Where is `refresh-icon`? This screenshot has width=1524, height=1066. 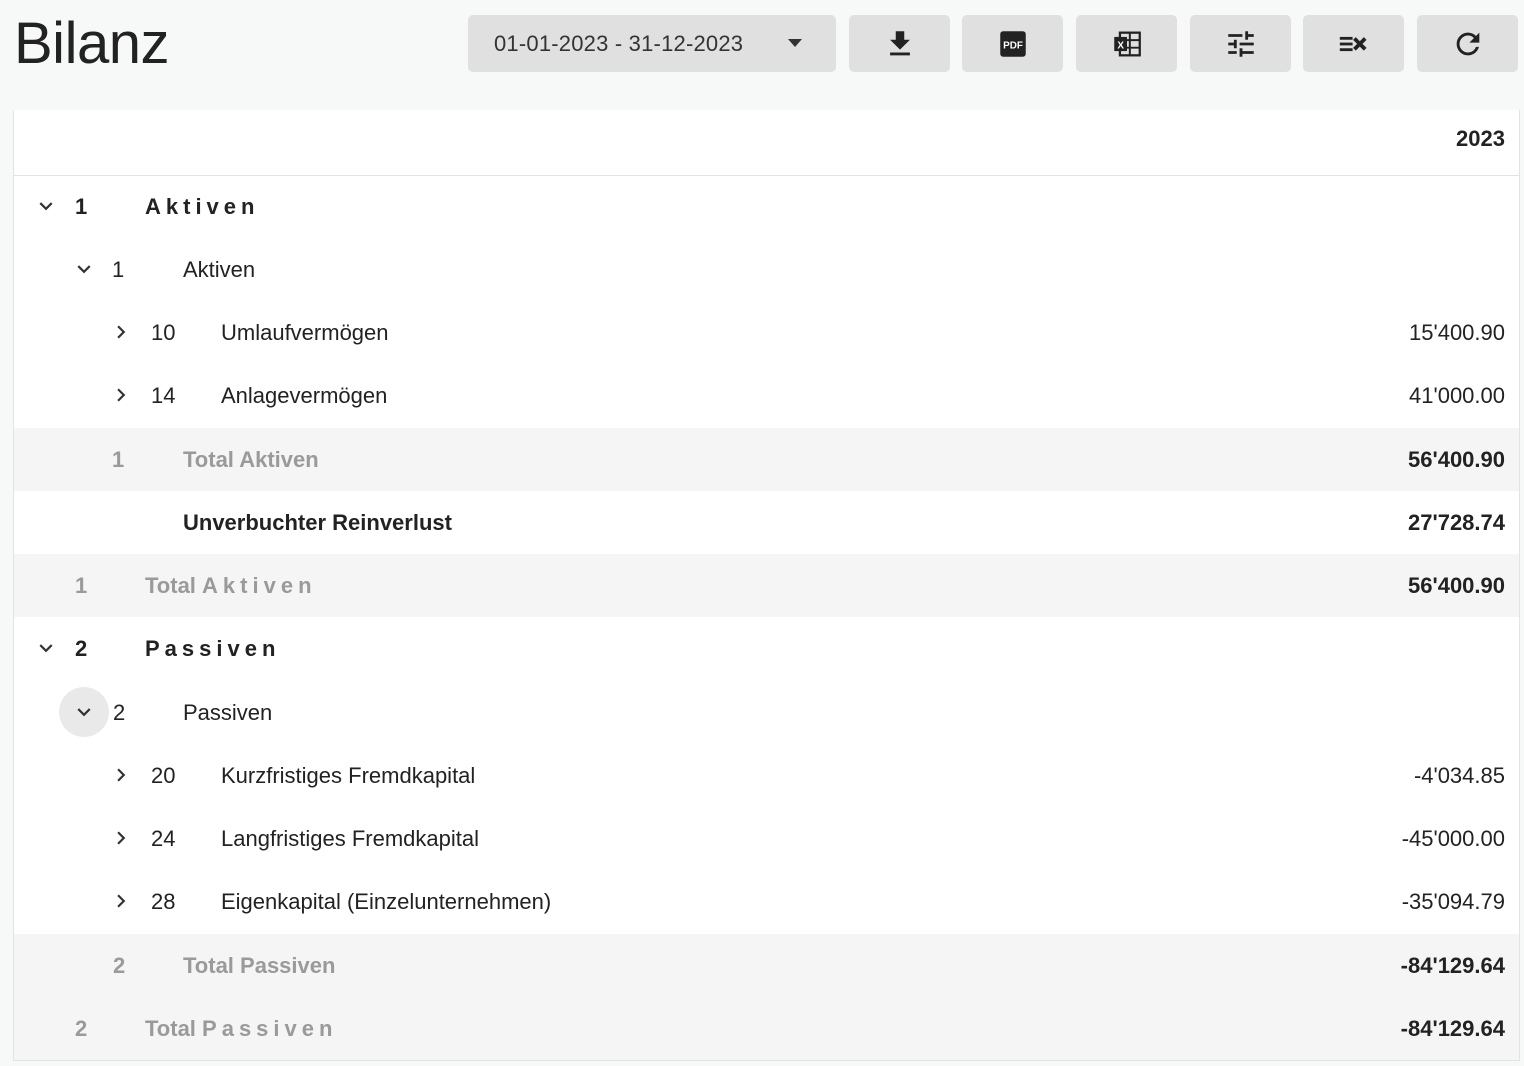
refresh-icon is located at coordinates (1467, 43).